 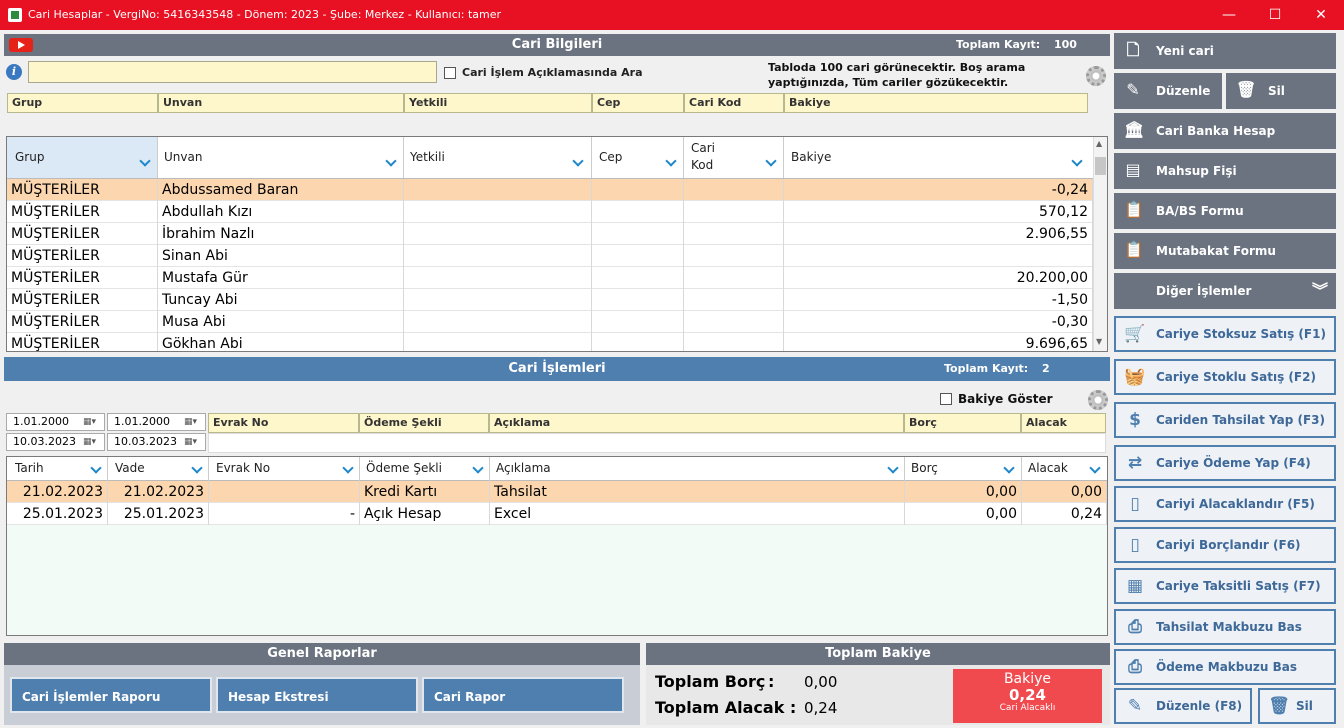 What do you see at coordinates (1225, 171) in the screenshot?
I see `mahsup-fisi-button: ▤ Mahsup Fişi` at bounding box center [1225, 171].